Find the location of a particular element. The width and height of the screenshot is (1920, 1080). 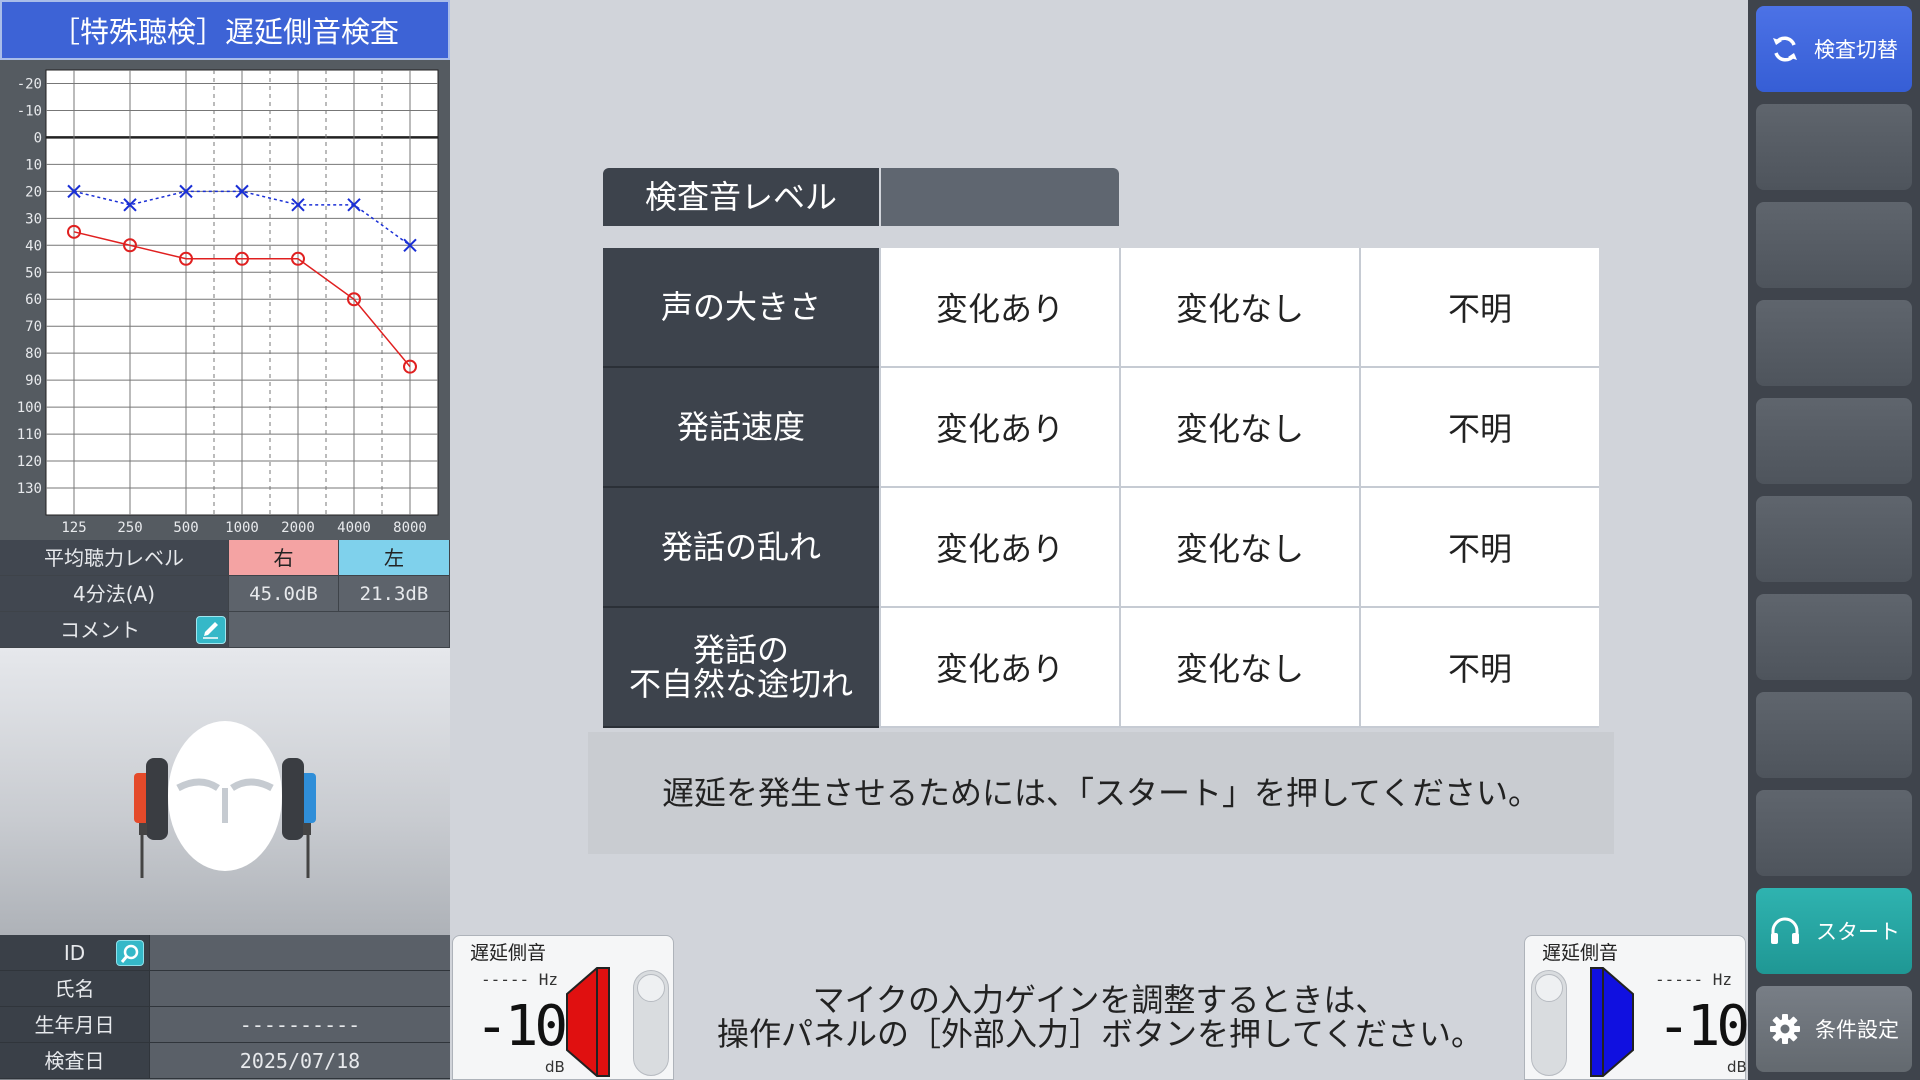

instruction-message: 遅延を発生させるためには、「スタート」を押してください。 is located at coordinates (1101, 793).